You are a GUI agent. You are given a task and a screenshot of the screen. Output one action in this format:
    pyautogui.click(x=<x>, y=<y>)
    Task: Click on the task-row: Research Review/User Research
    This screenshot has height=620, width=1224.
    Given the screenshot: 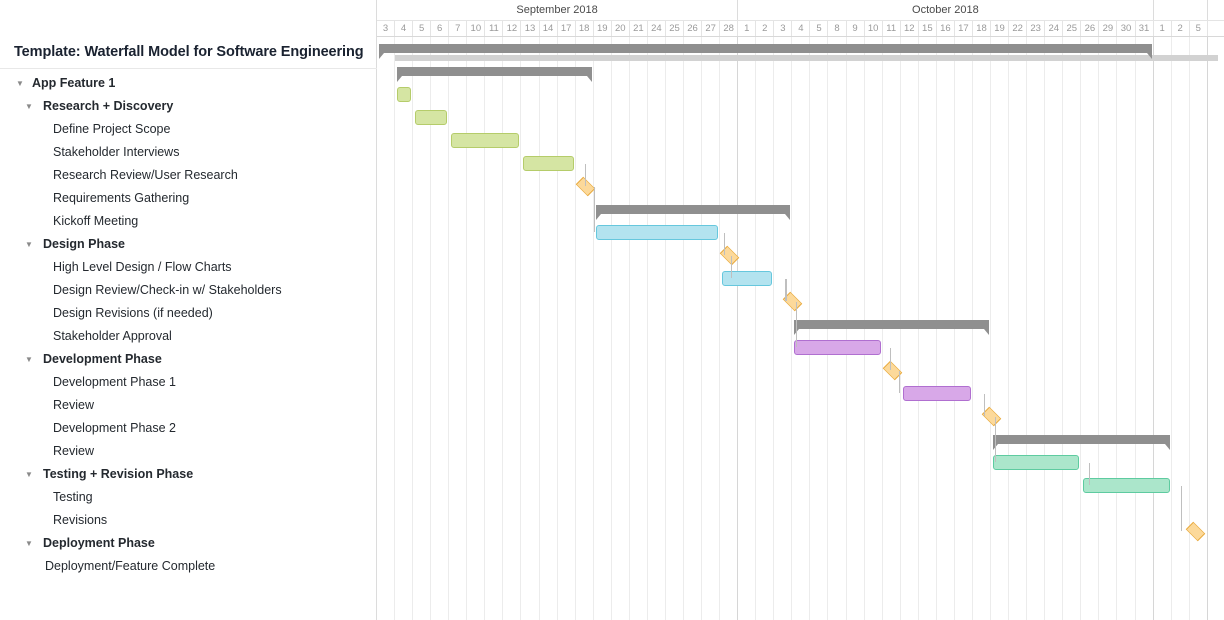 What is the action you would take?
    pyautogui.click(x=188, y=175)
    